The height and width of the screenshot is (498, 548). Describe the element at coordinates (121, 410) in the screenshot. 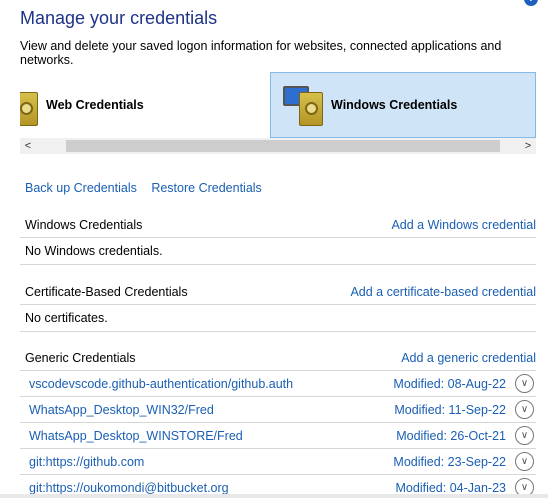

I see `credential-name: WhatsApp_Desktop_WIN32/Fred` at that location.